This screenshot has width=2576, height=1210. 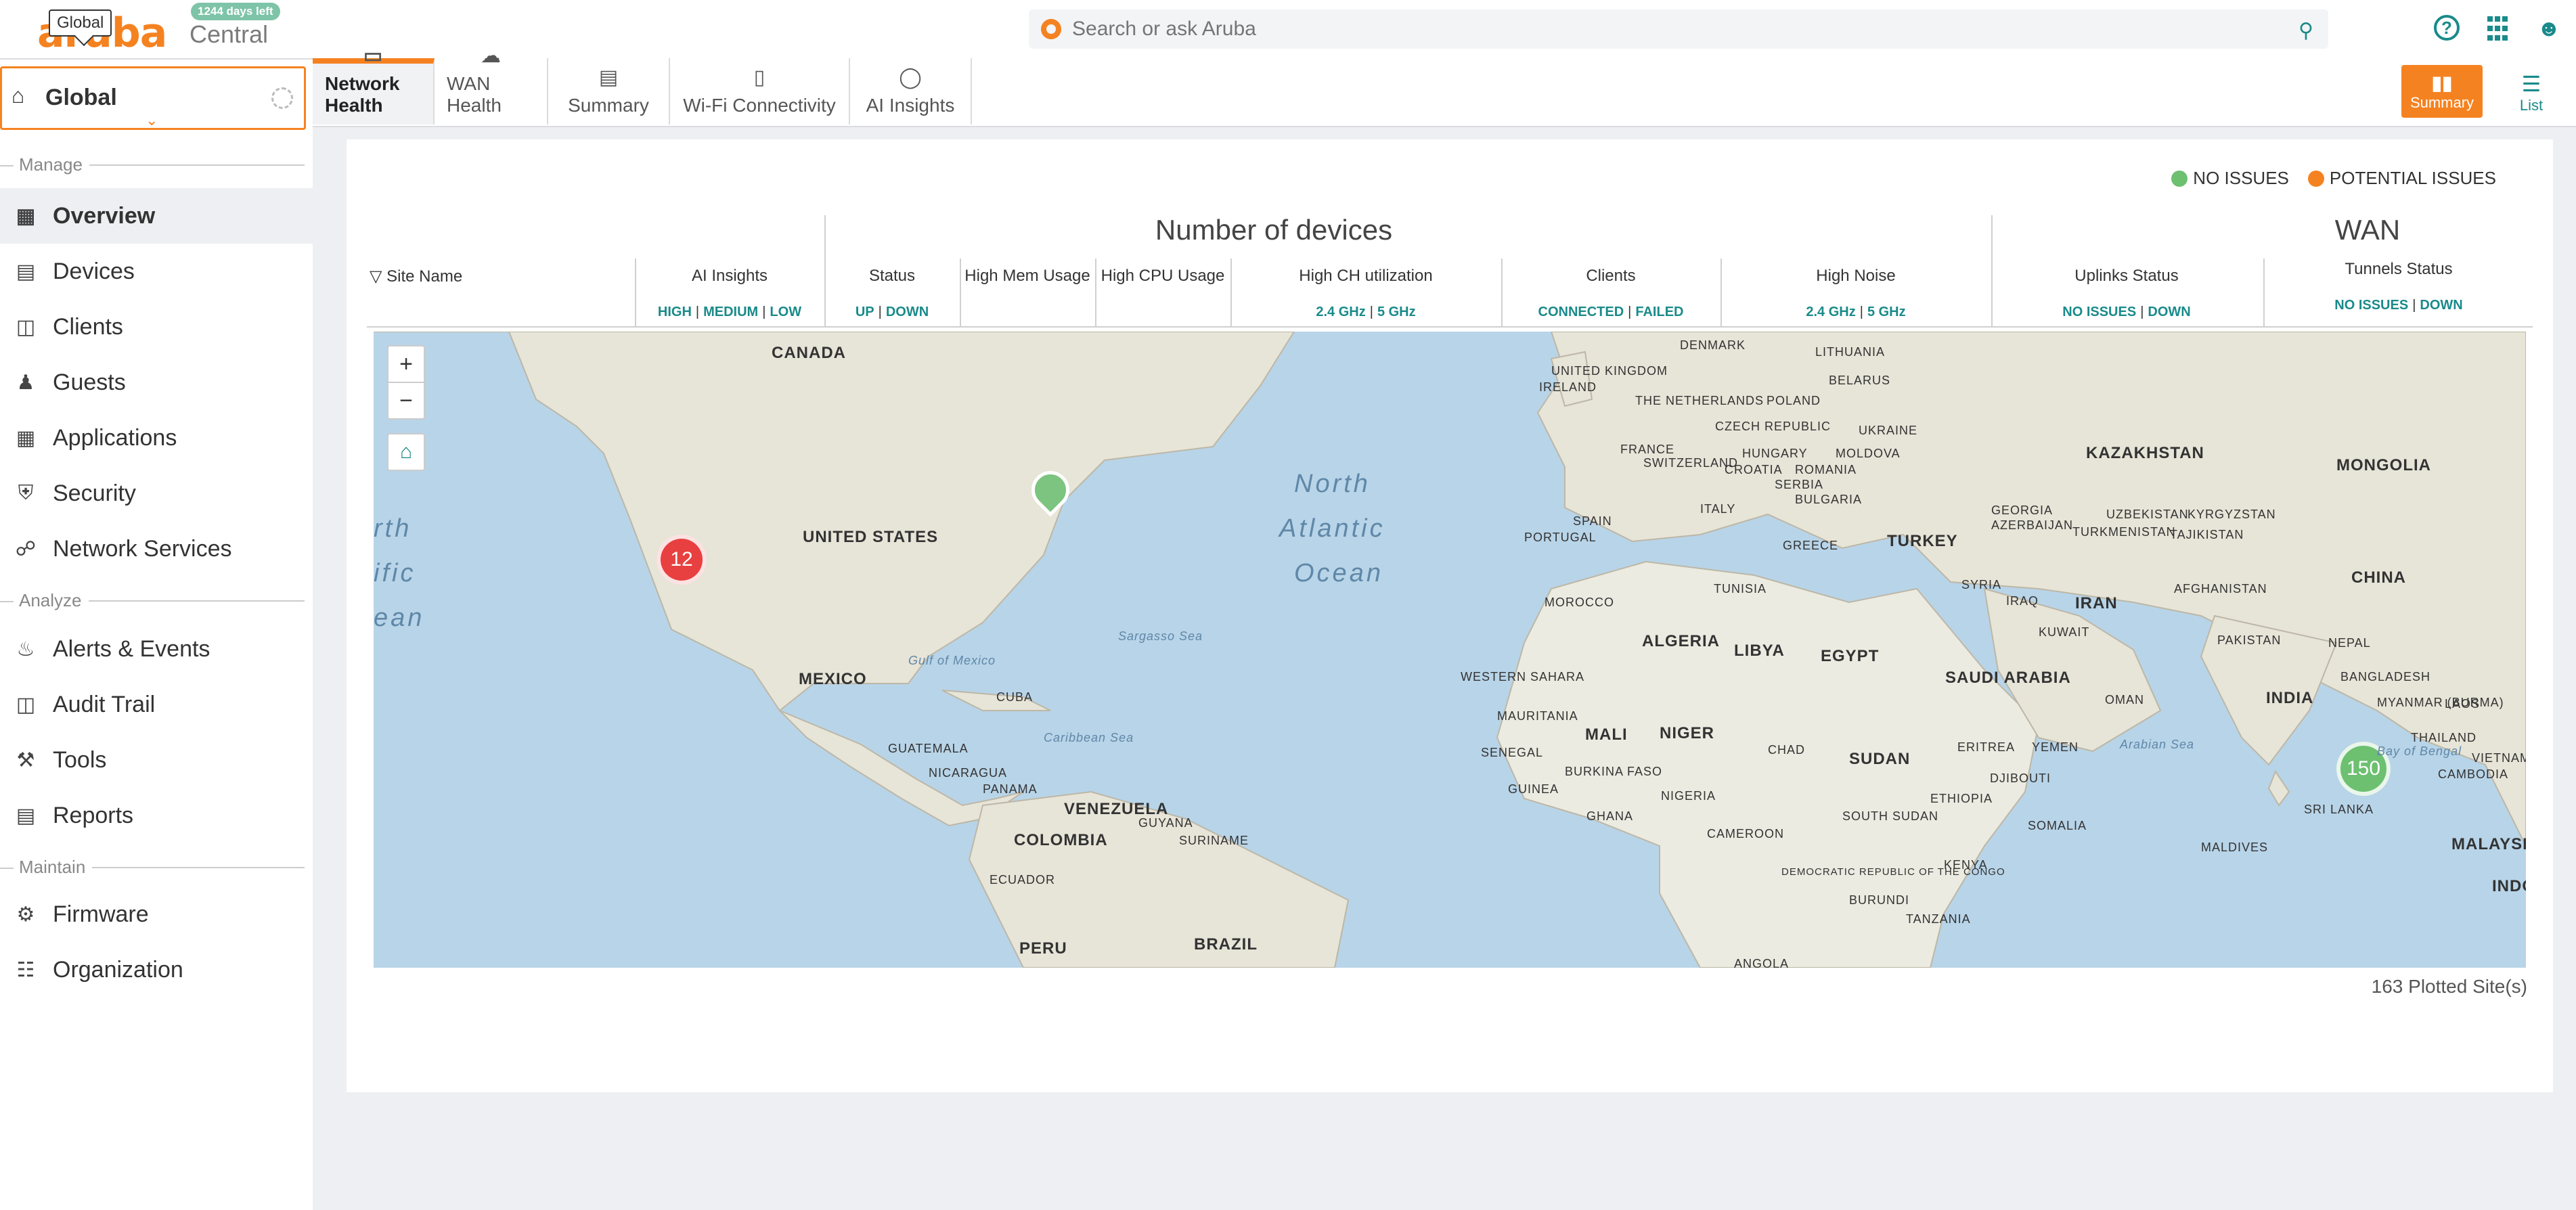 I want to click on col-high-mem: High Mem Usage, so click(x=1027, y=276).